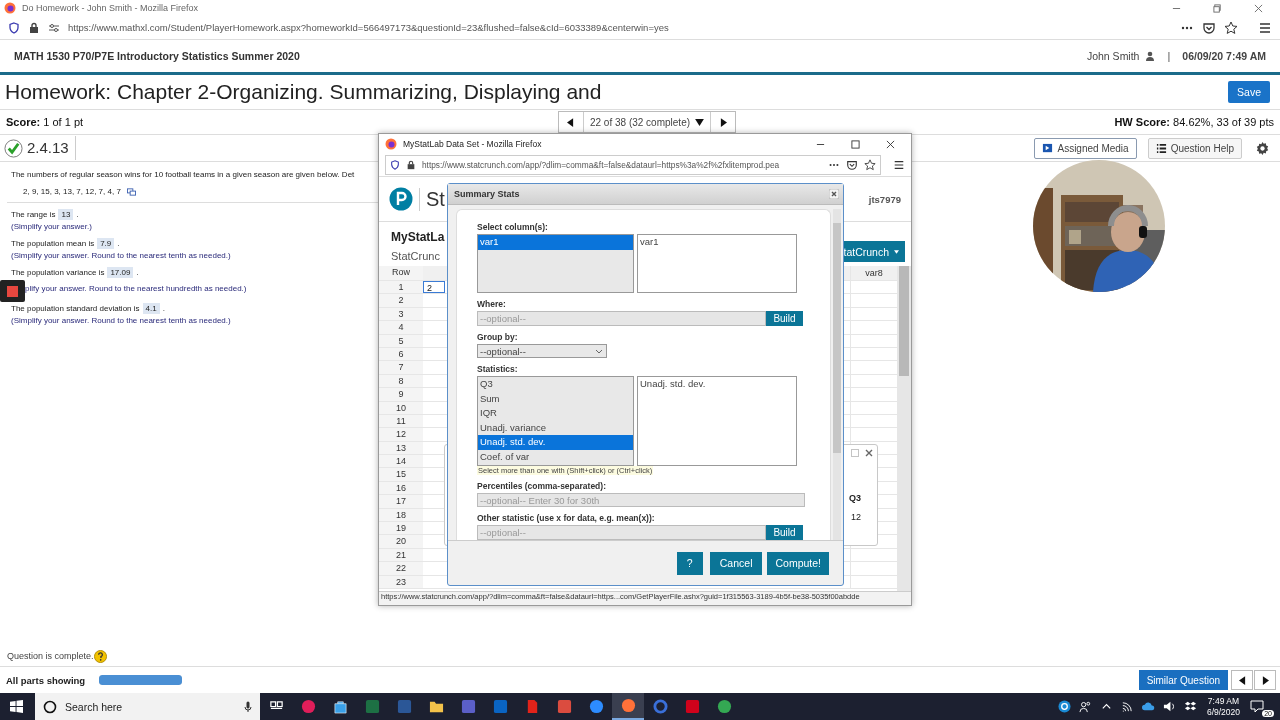  I want to click on answer-value: 7.9, so click(106, 243).